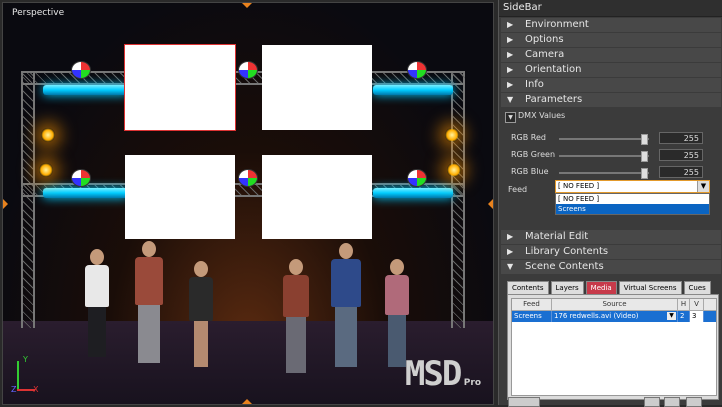 Image resolution: width=722 pixels, height=407 pixels. Describe the element at coordinates (681, 155) in the screenshot. I see `rgb-green-value-field: 255` at that location.